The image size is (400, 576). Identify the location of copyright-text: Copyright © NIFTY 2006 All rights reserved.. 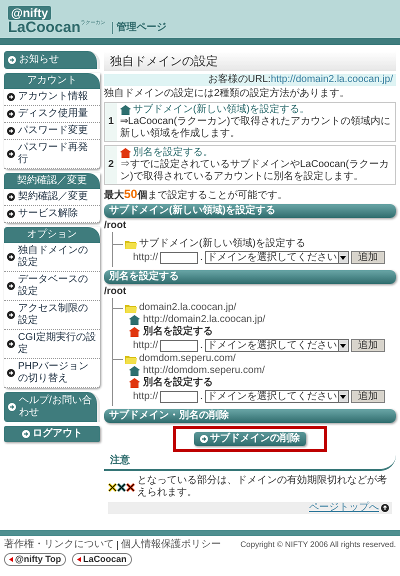
(318, 545).